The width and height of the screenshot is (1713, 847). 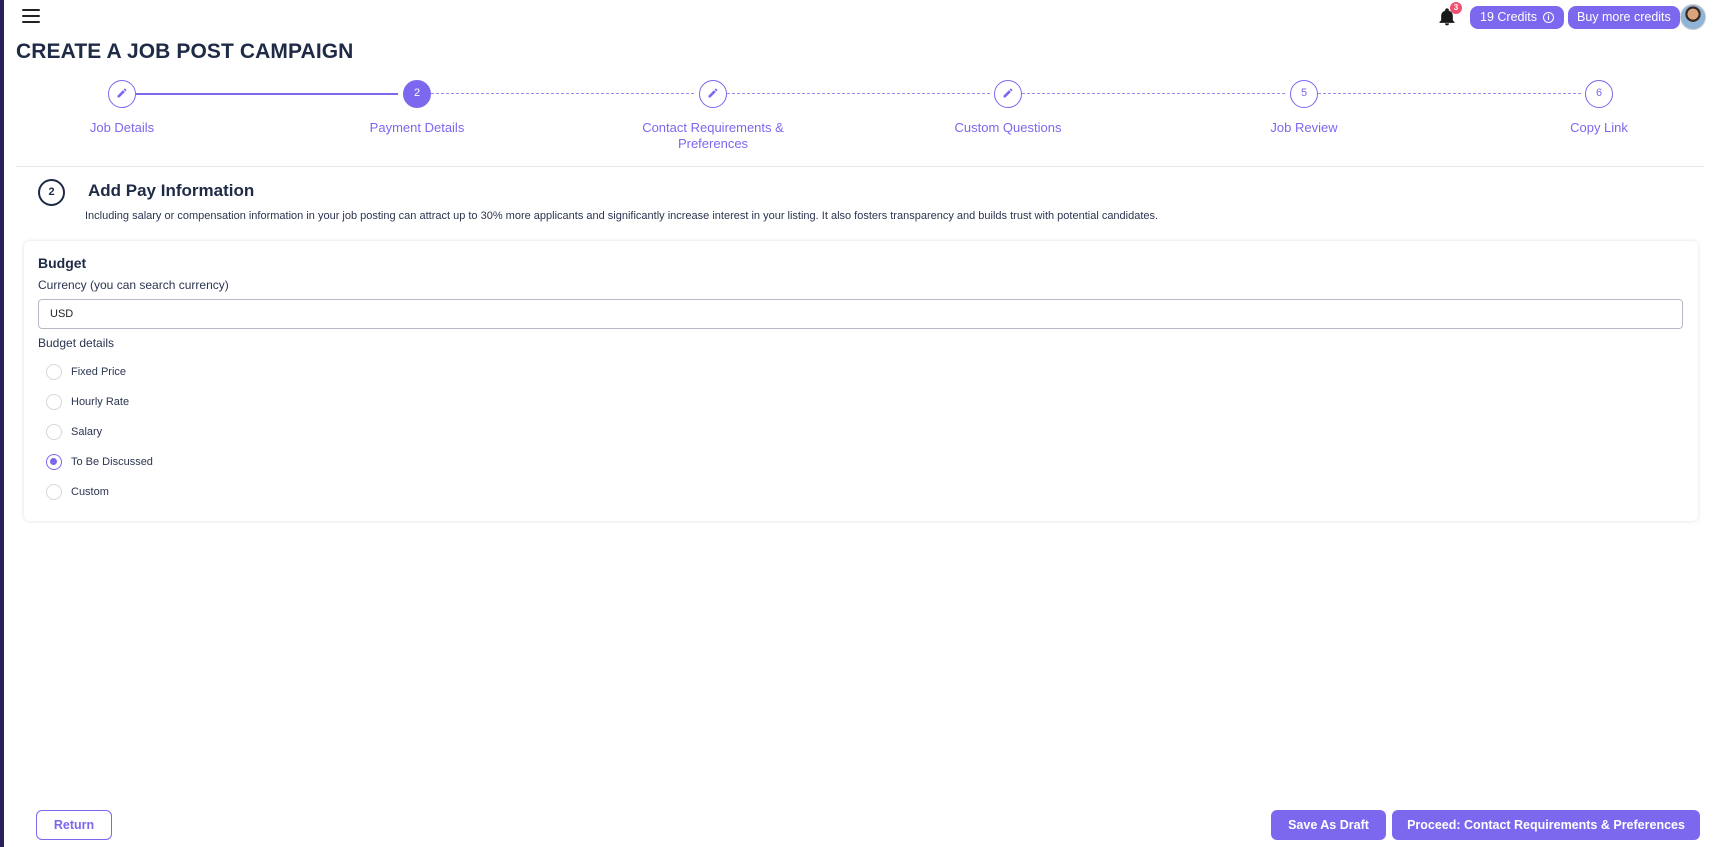 What do you see at coordinates (99, 372) in the screenshot?
I see `radio-label: Fixed Price` at bounding box center [99, 372].